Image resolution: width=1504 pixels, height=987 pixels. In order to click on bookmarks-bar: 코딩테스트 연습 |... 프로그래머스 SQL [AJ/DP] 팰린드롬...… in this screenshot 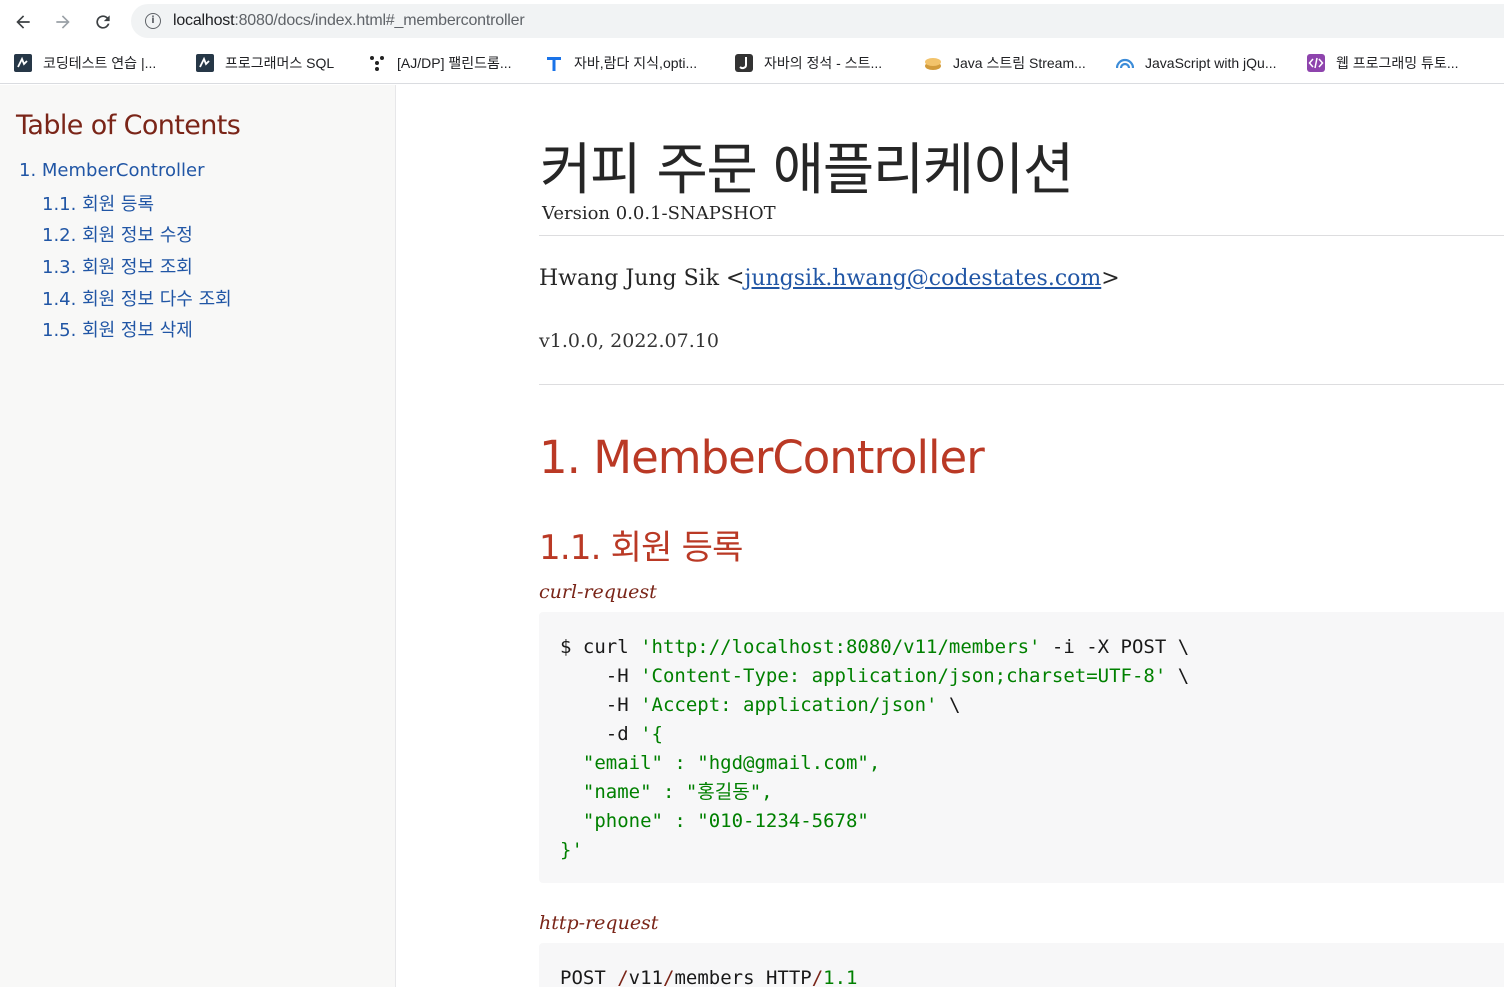, I will do `click(752, 63)`.